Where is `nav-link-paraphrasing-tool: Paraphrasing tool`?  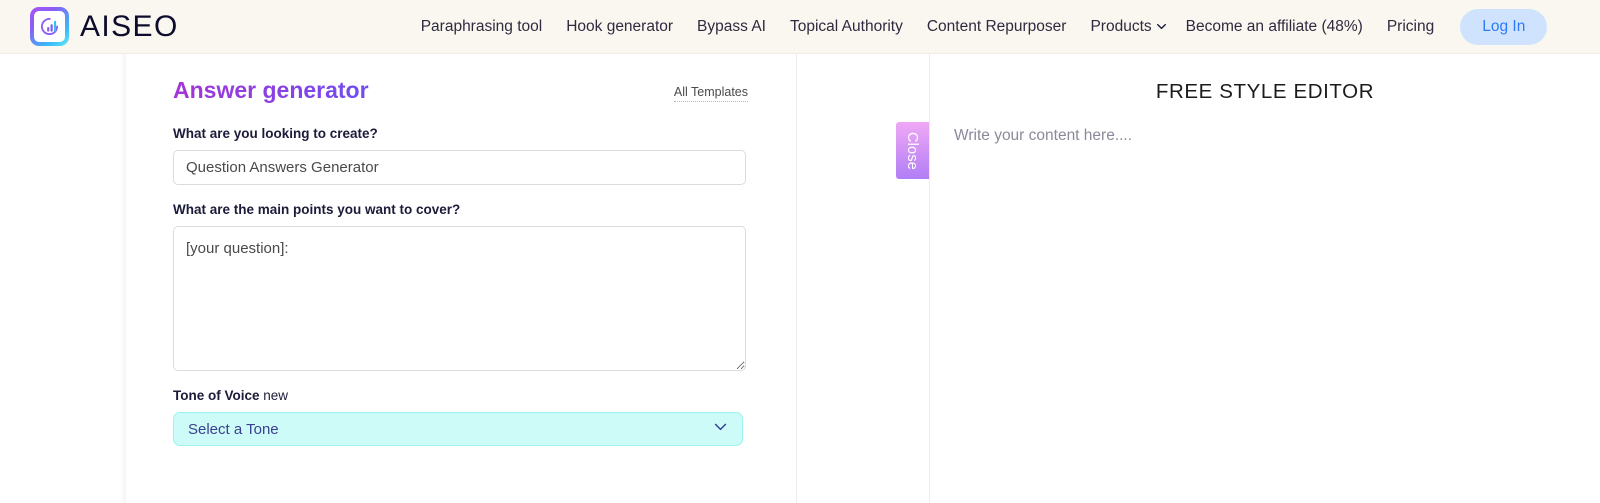 nav-link-paraphrasing-tool: Paraphrasing tool is located at coordinates (482, 27).